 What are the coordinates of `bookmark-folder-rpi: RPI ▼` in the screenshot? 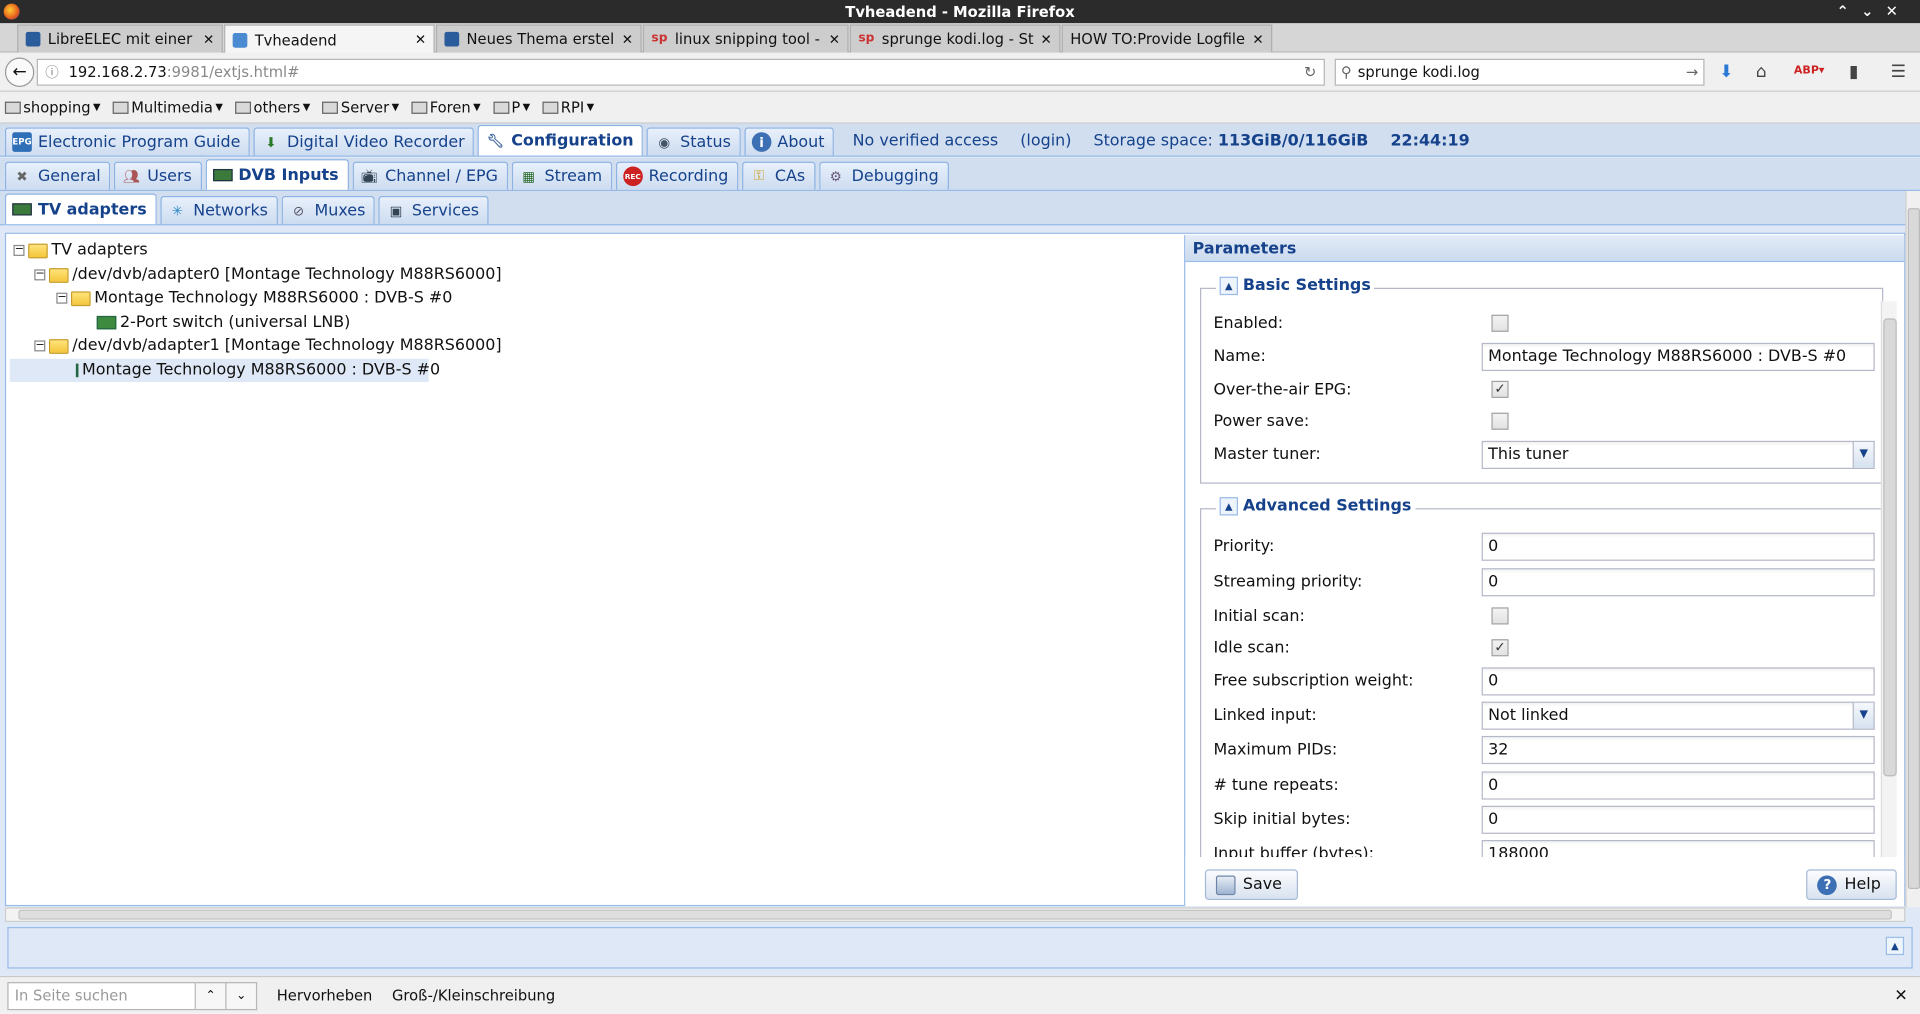 It's located at (568, 107).